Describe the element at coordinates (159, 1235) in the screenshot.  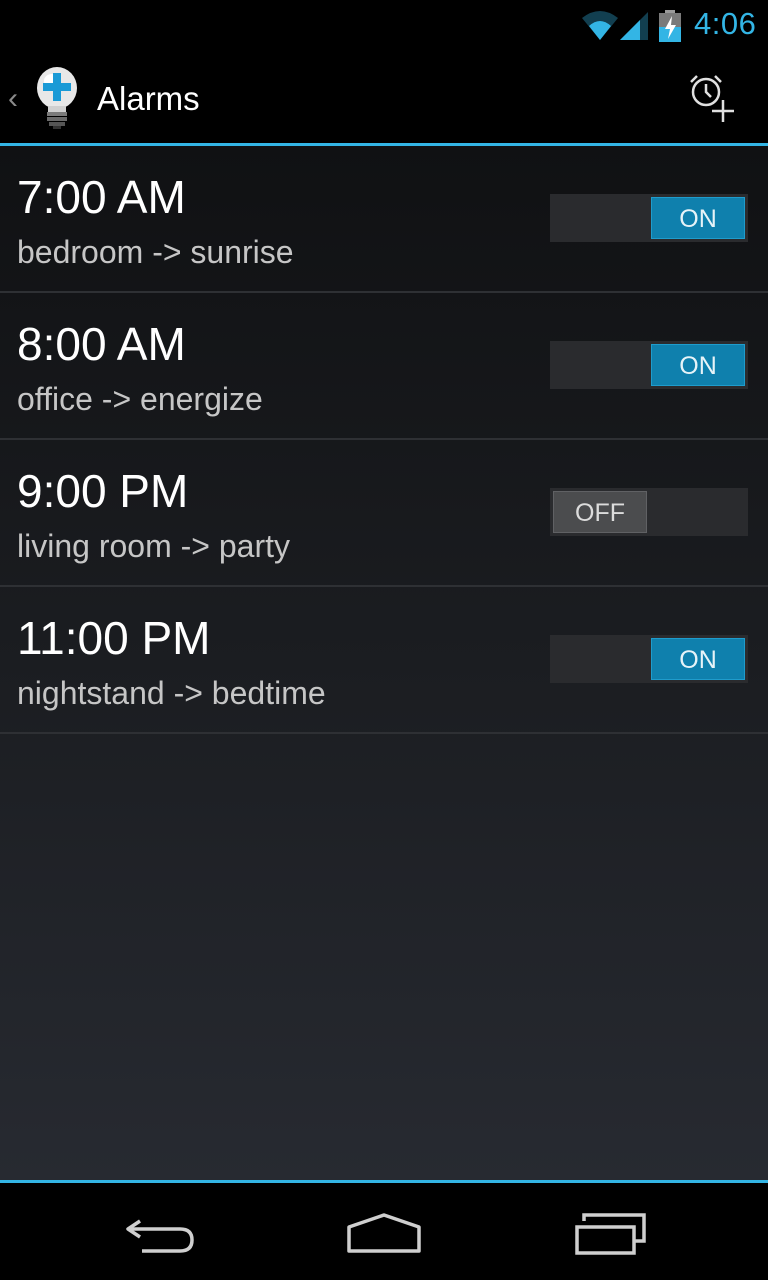
I see `back-icon` at that location.